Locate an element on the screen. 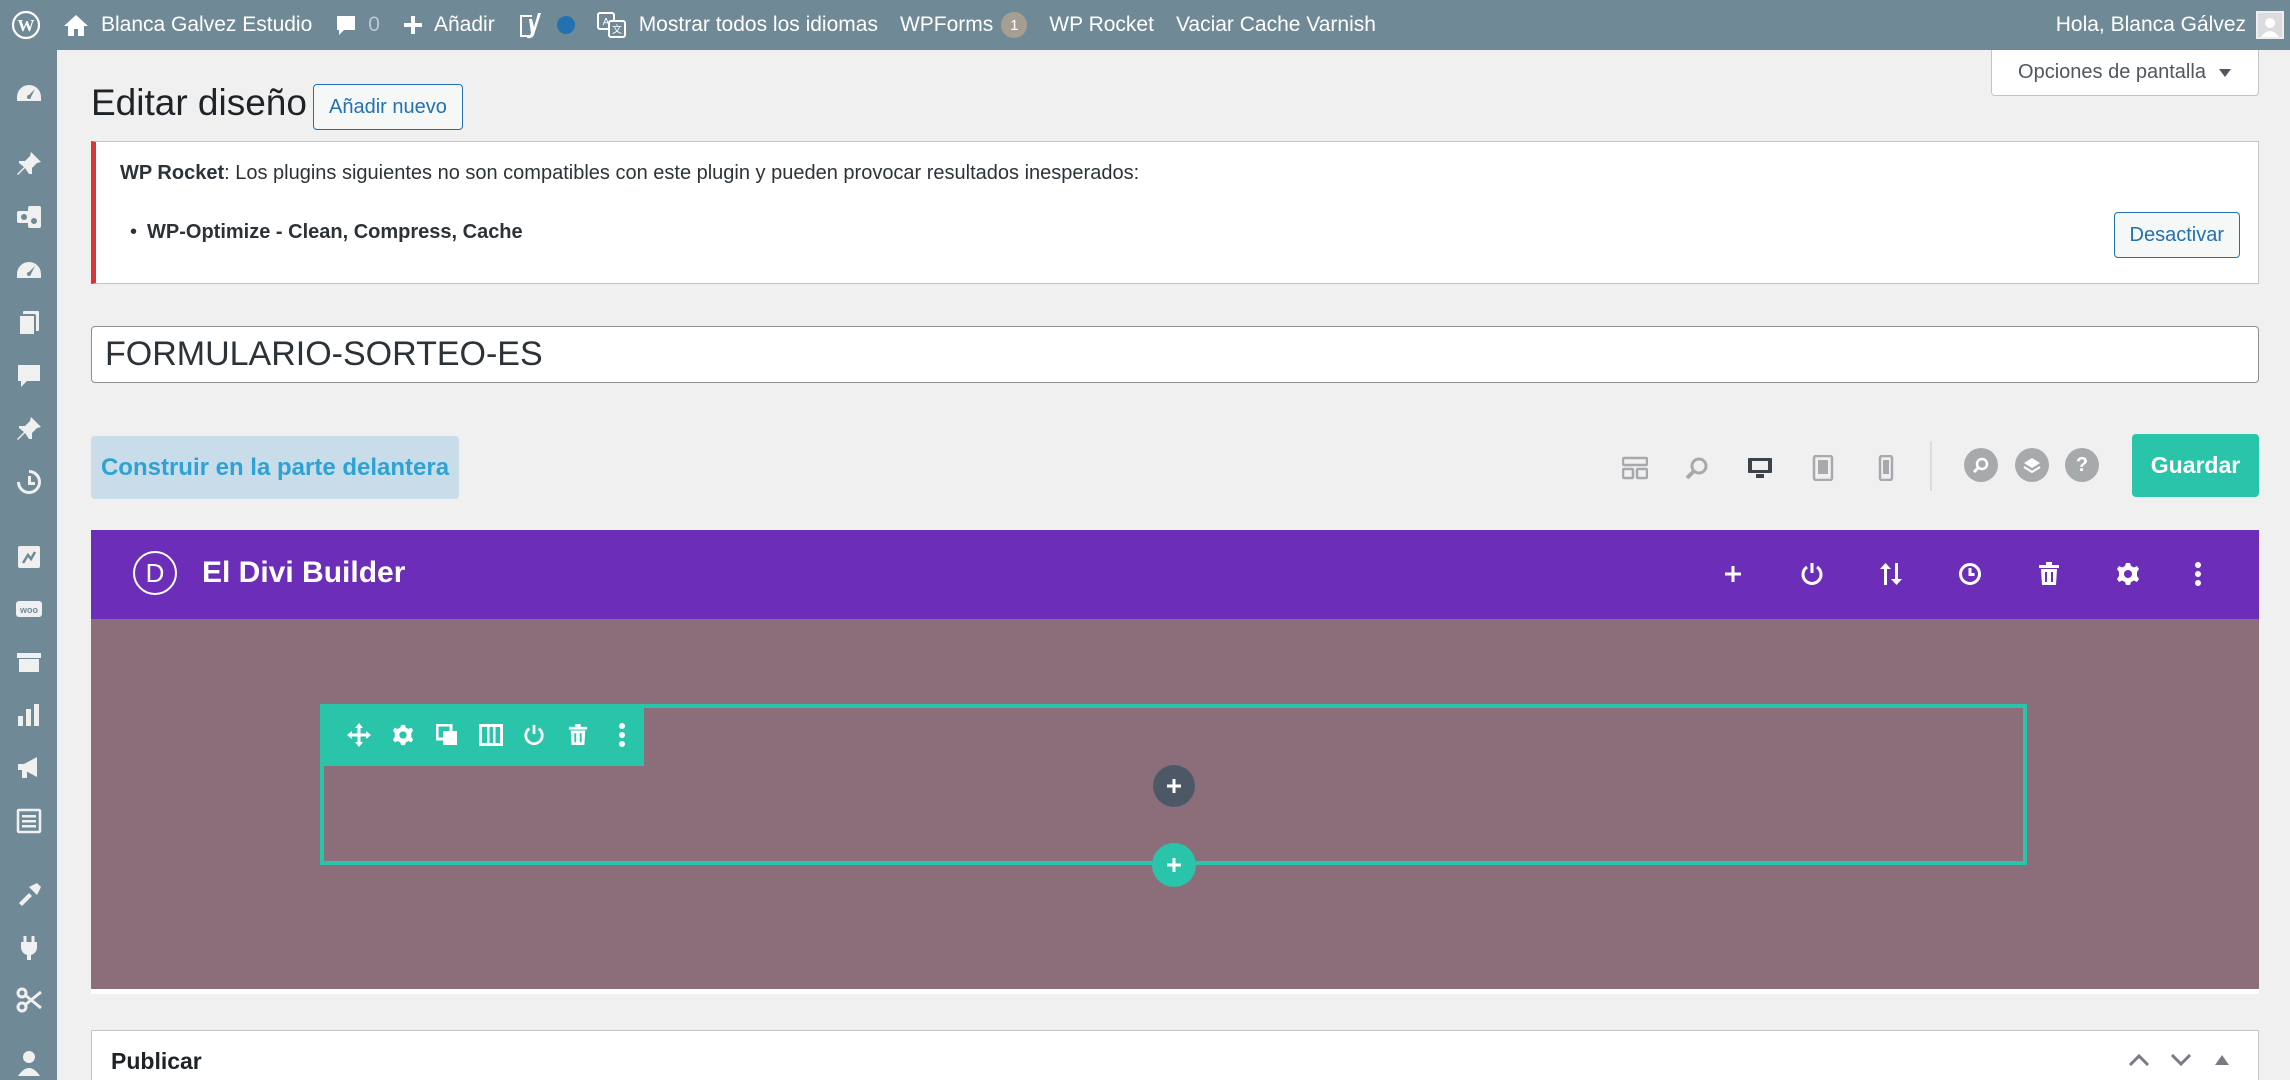 The height and width of the screenshot is (1080, 2290). comments-link: 0 is located at coordinates (357, 25).